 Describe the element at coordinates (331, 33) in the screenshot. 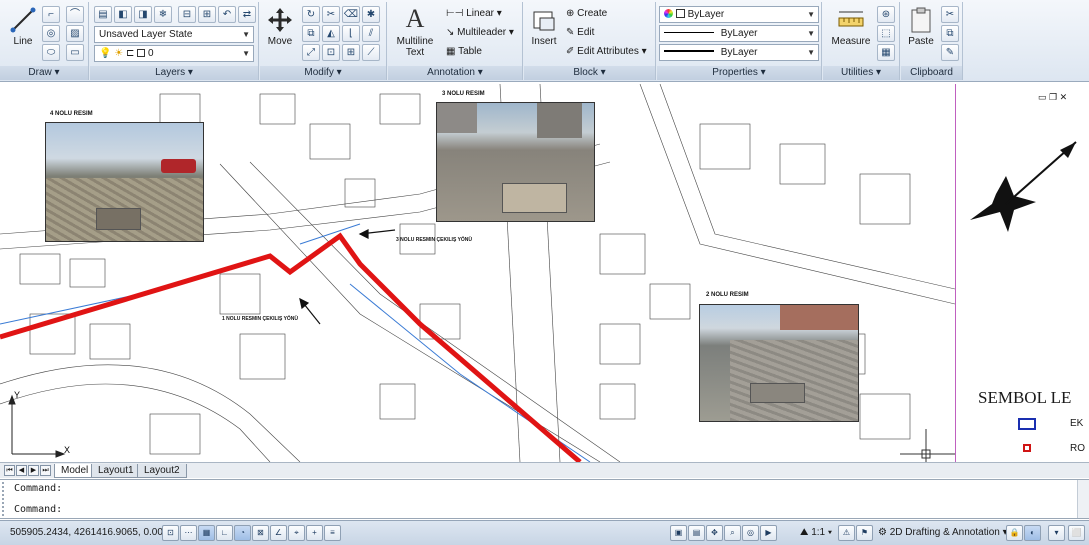

I see `mirror-button: ◭` at that location.